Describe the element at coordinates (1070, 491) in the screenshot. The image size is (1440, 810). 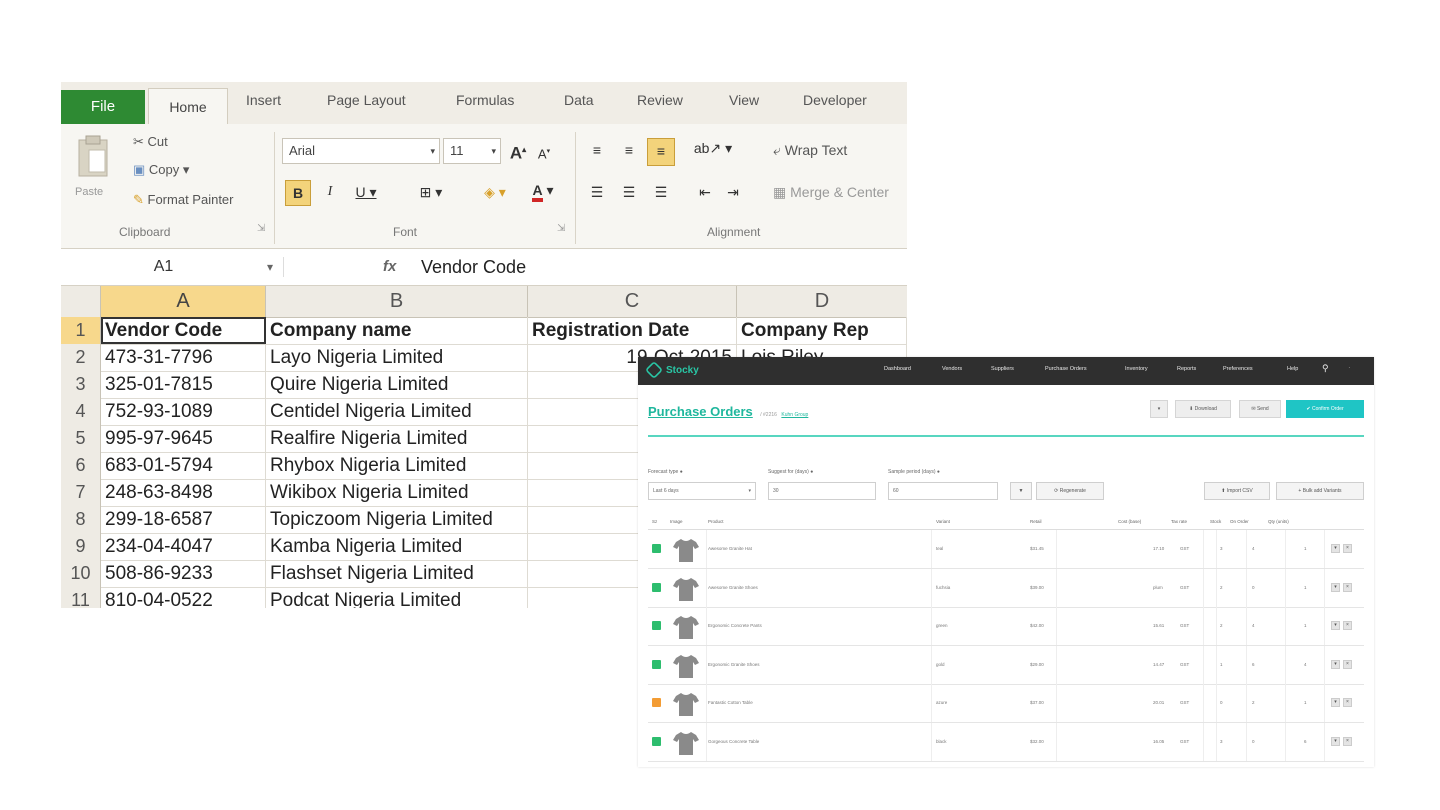
I see `regenerate-button: ⟳ Regenerate` at that location.